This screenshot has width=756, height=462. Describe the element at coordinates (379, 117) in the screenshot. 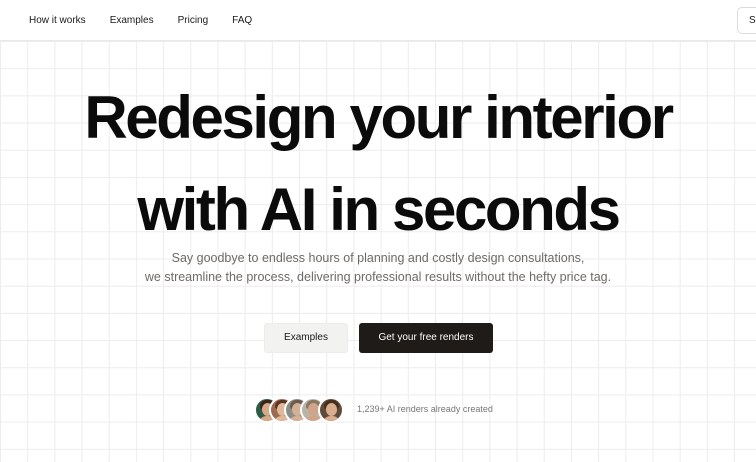

I see `hero-title-line-1: Redesign your interior` at that location.